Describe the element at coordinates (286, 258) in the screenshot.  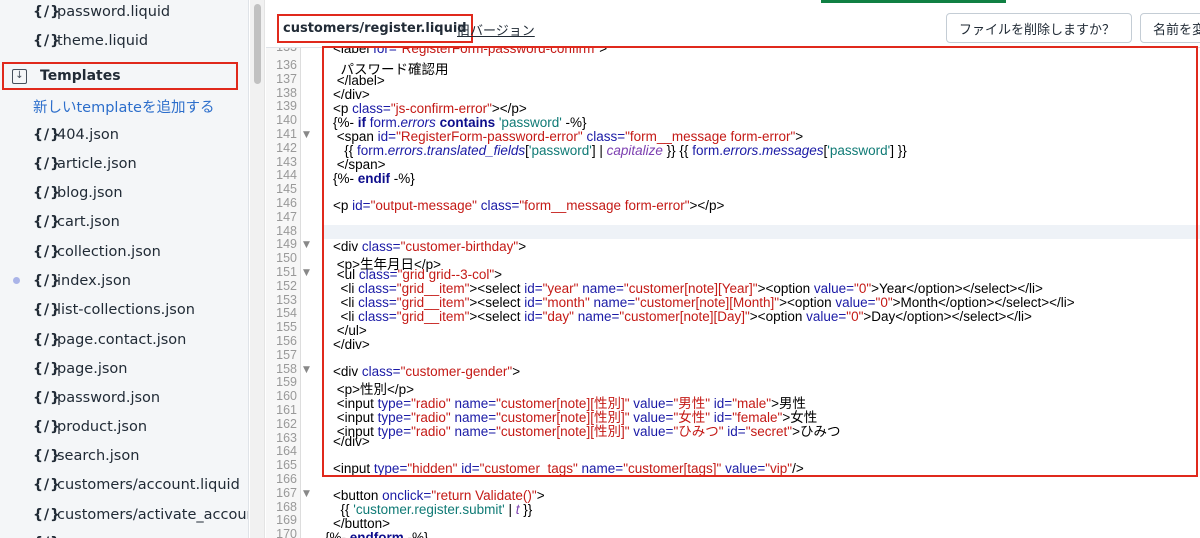
I see `line-number: 150` at that location.